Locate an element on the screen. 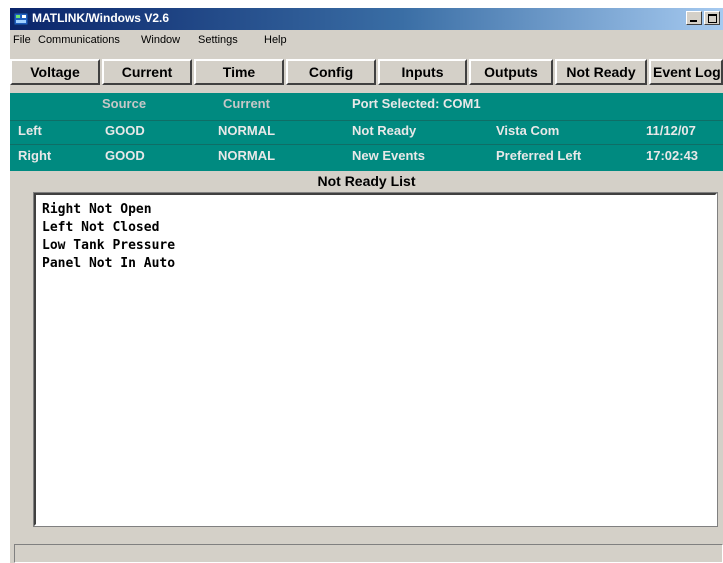 The width and height of the screenshot is (723, 563). minimize-button is located at coordinates (694, 18).